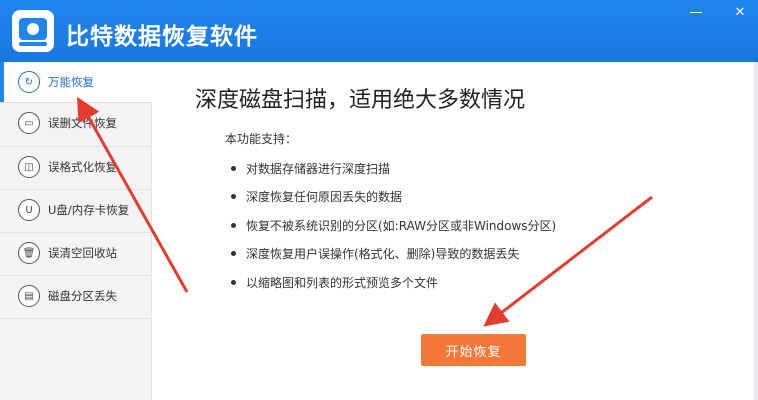 This screenshot has height=400, width=758. I want to click on feature-item: 深度恢复任何原因丢失的数据, so click(316, 196).